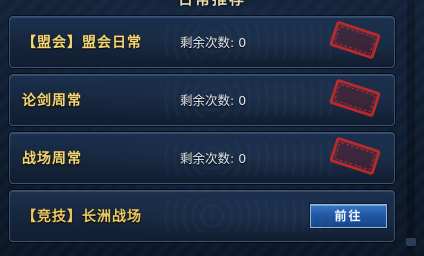  I want to click on activity-title: 【竞技】长洲战场, so click(82, 217).